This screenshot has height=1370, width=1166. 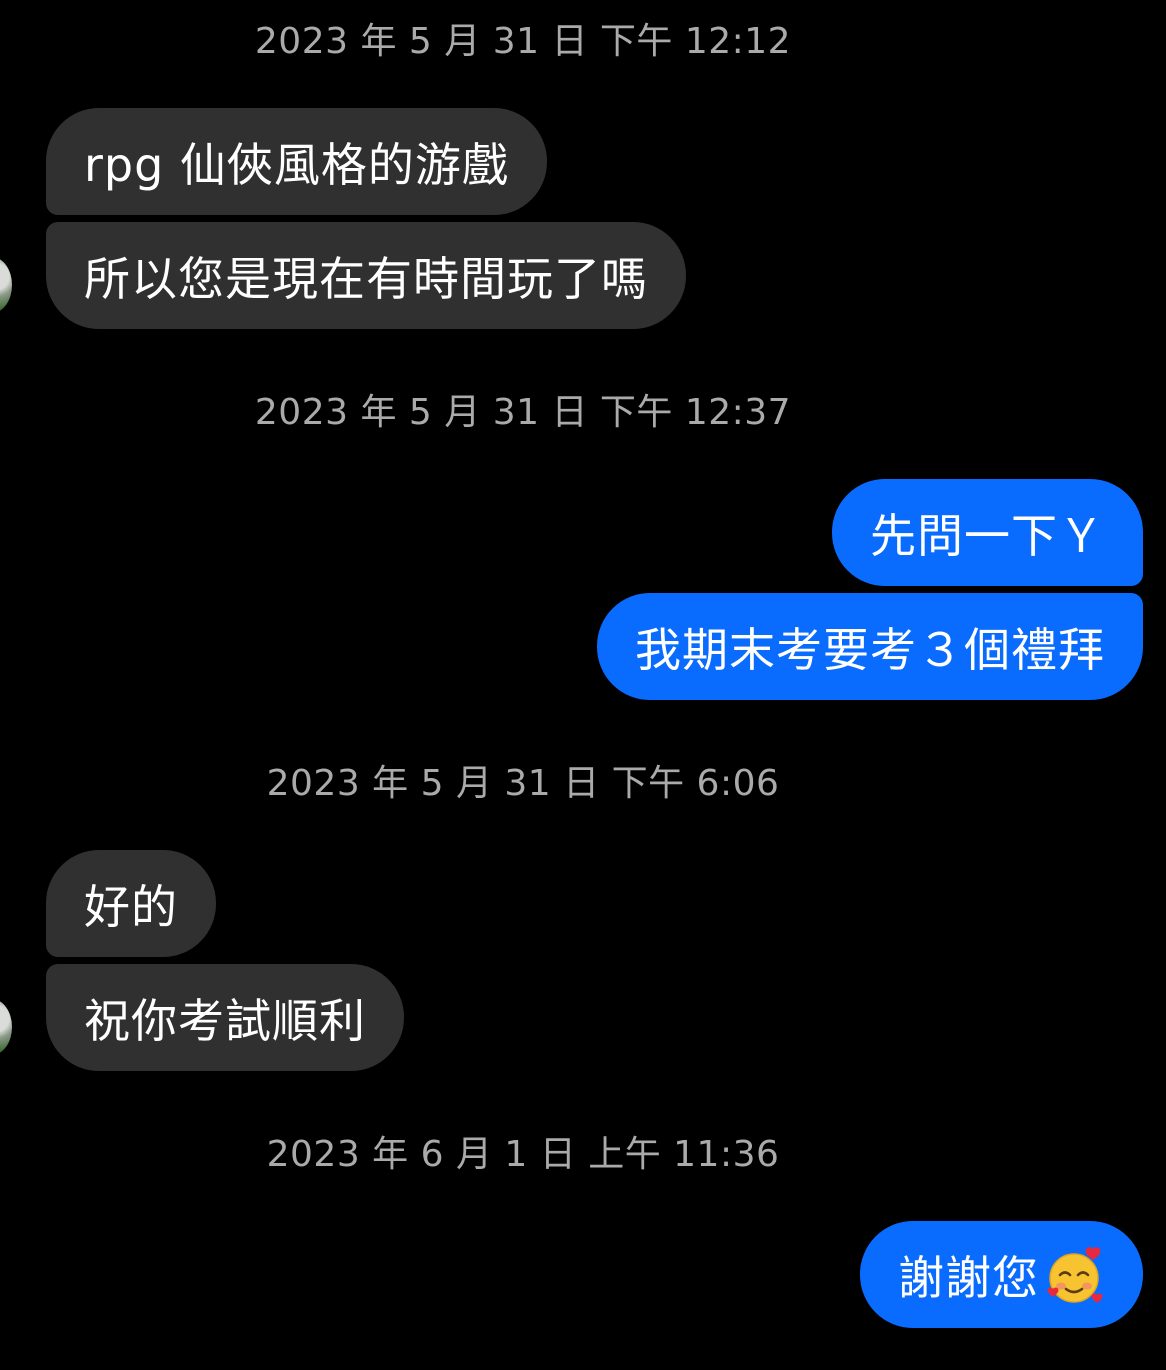 I want to click on message-text: 祝你考試順利, so click(x=225, y=1020).